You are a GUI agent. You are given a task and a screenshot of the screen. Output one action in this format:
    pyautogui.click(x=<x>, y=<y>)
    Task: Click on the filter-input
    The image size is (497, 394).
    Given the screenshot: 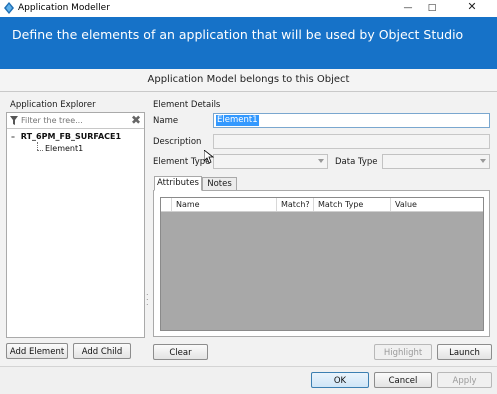 What is the action you would take?
    pyautogui.click(x=71, y=120)
    